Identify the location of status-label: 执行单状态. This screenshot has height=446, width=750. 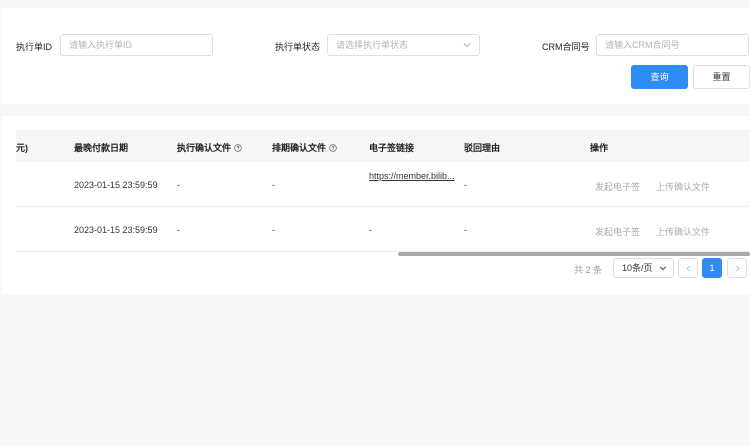
(298, 47).